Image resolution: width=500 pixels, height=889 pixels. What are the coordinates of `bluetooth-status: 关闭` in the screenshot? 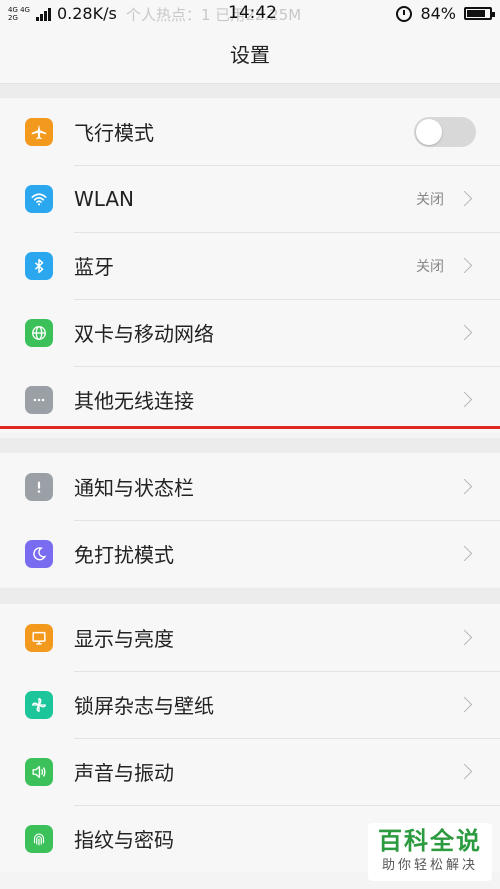 It's located at (430, 266).